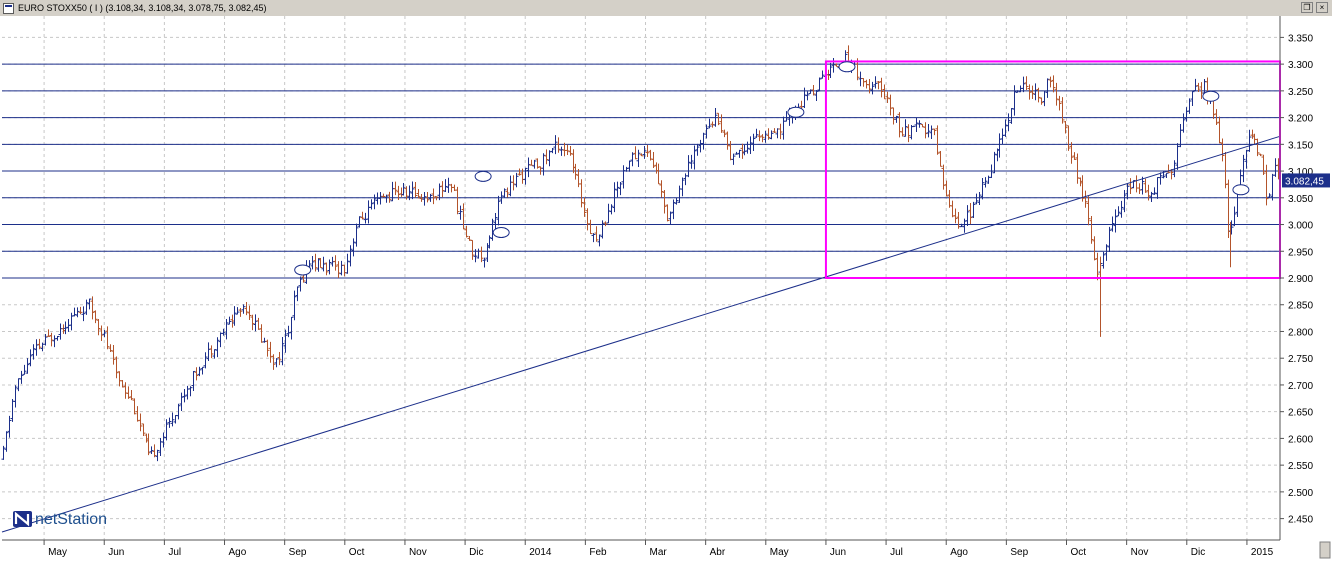 Image resolution: width=1332 pixels, height=561 pixels. Describe the element at coordinates (1300, 332) in the screenshot. I see `y-tick-label: 2.800` at that location.